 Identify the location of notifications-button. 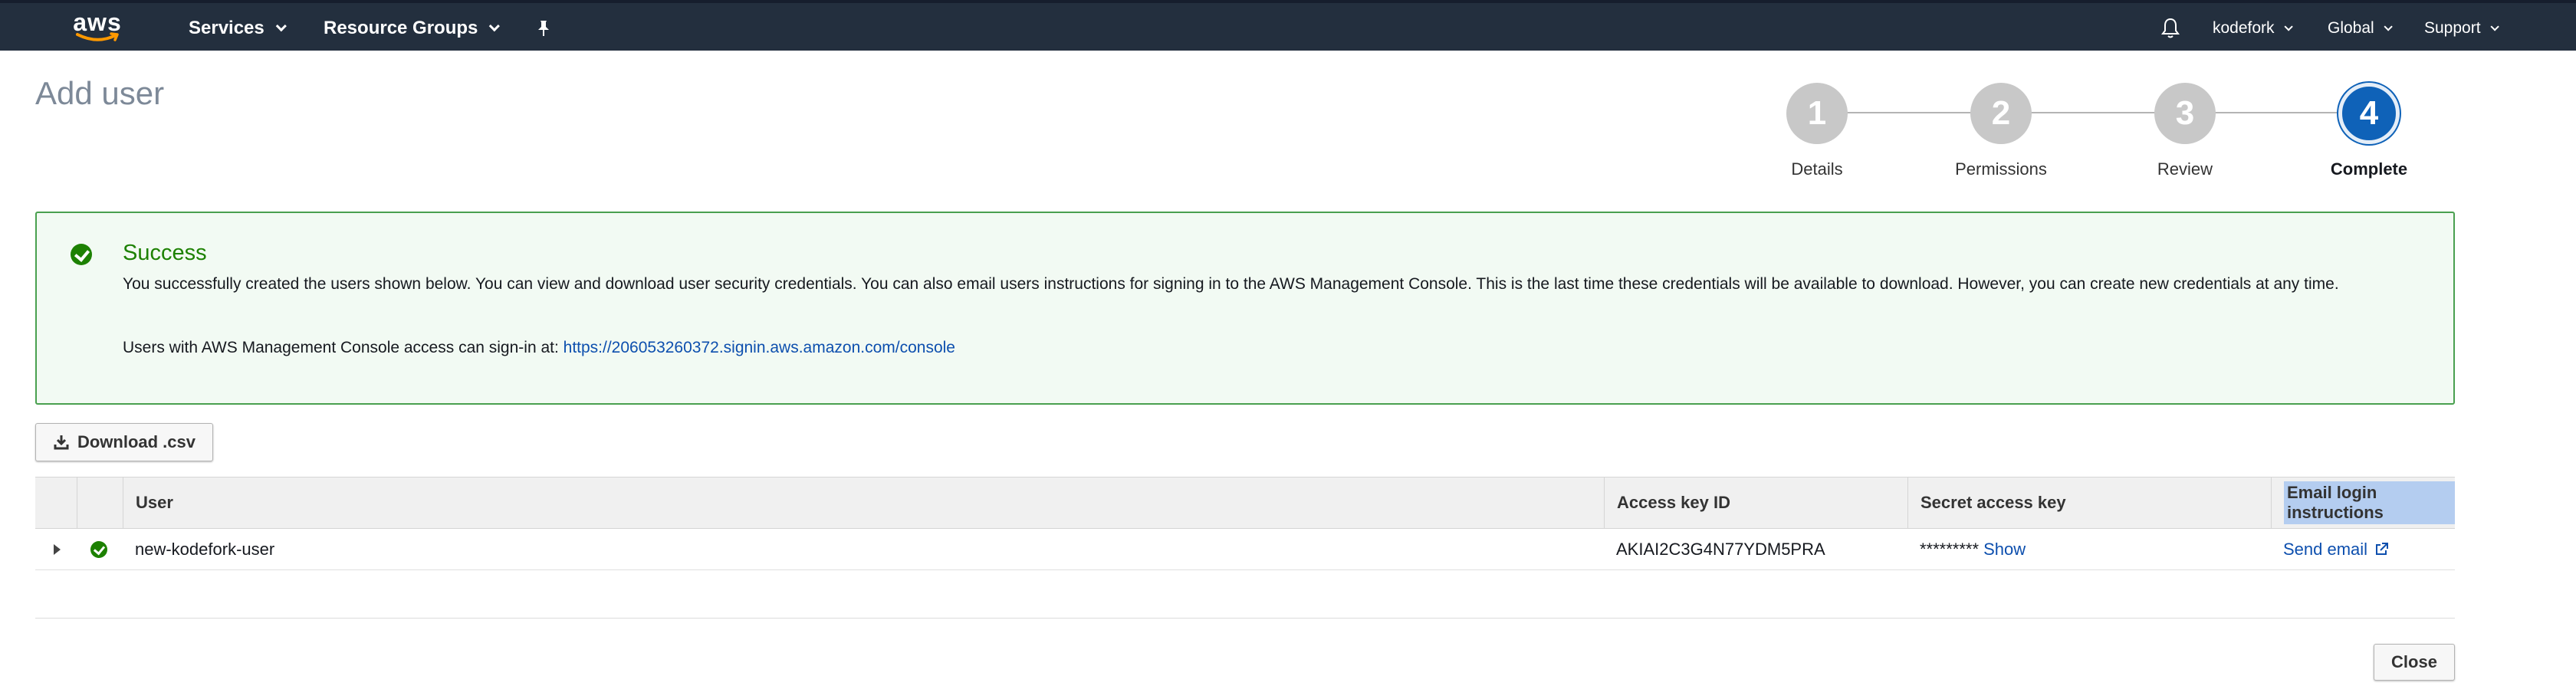
(2170, 28).